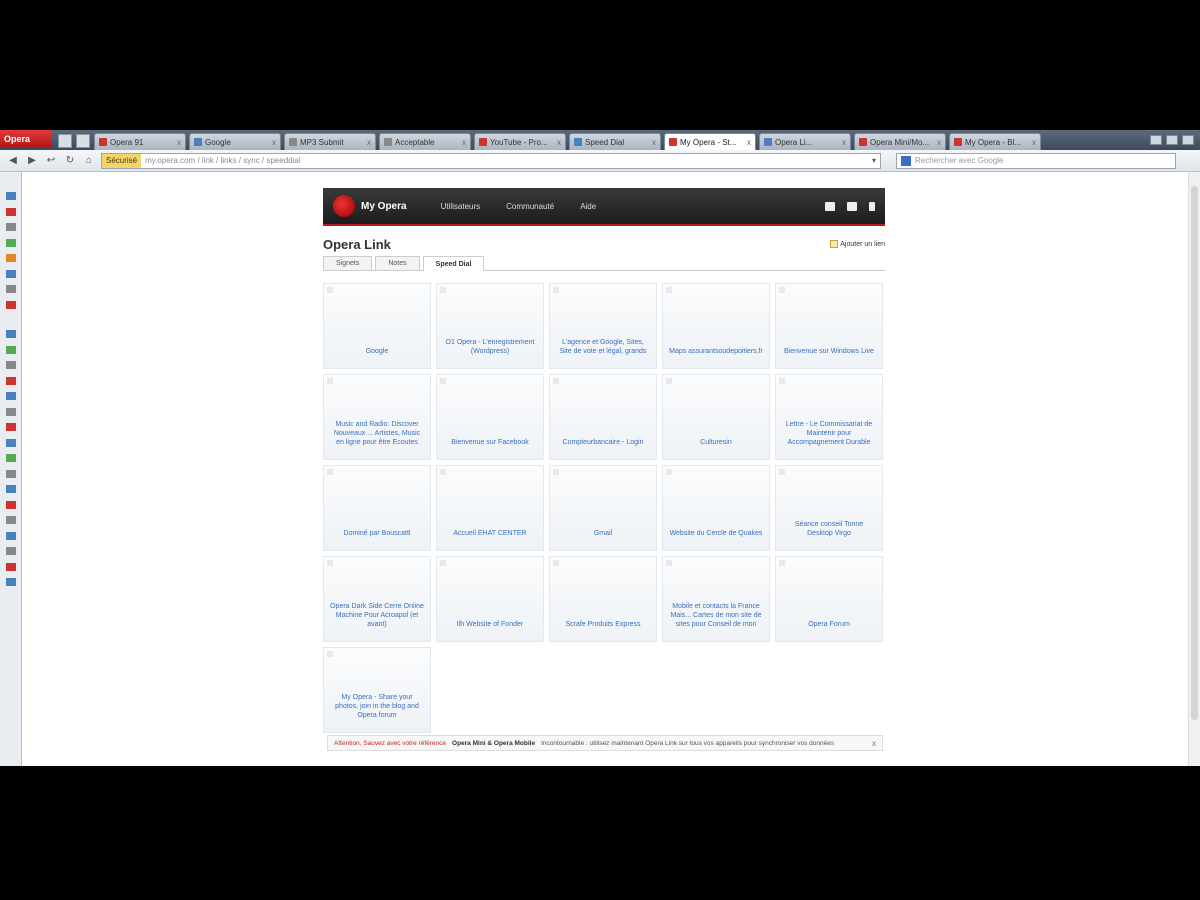 Image resolution: width=1200 pixels, height=900 pixels. I want to click on speed-dial-item: Accueil EHAT CENTER, so click(490, 508).